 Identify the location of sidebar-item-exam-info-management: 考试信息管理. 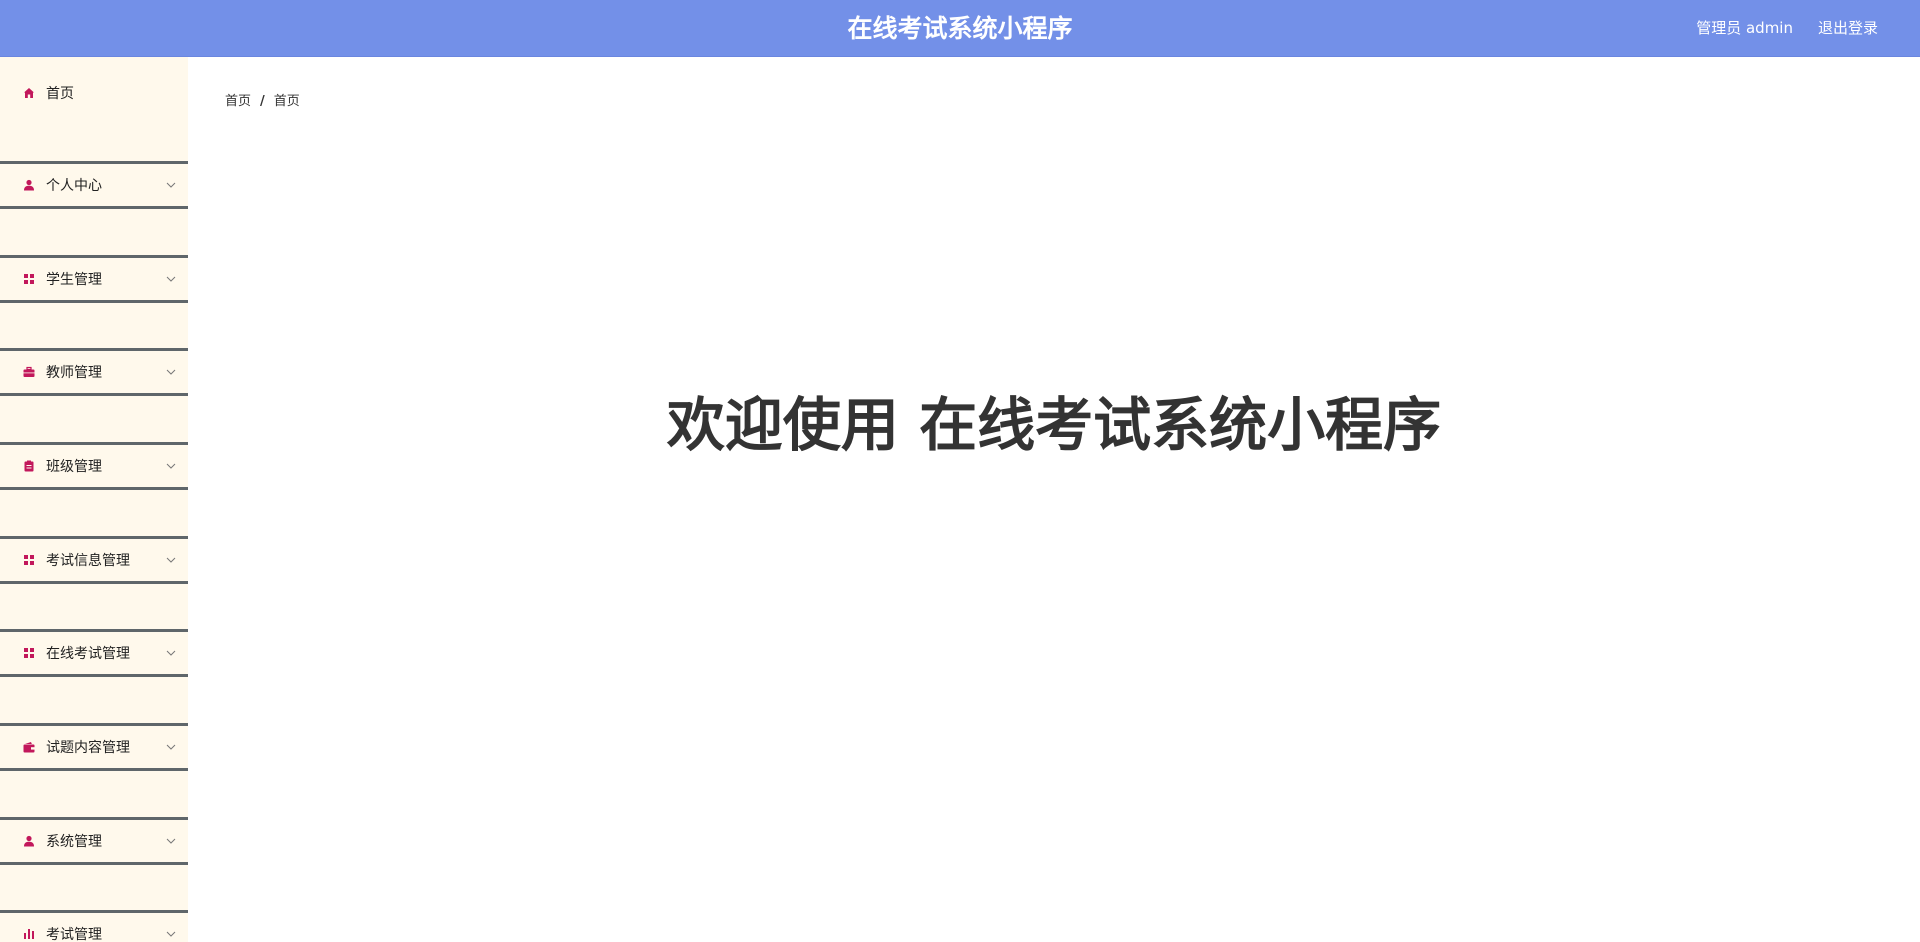
(94, 560).